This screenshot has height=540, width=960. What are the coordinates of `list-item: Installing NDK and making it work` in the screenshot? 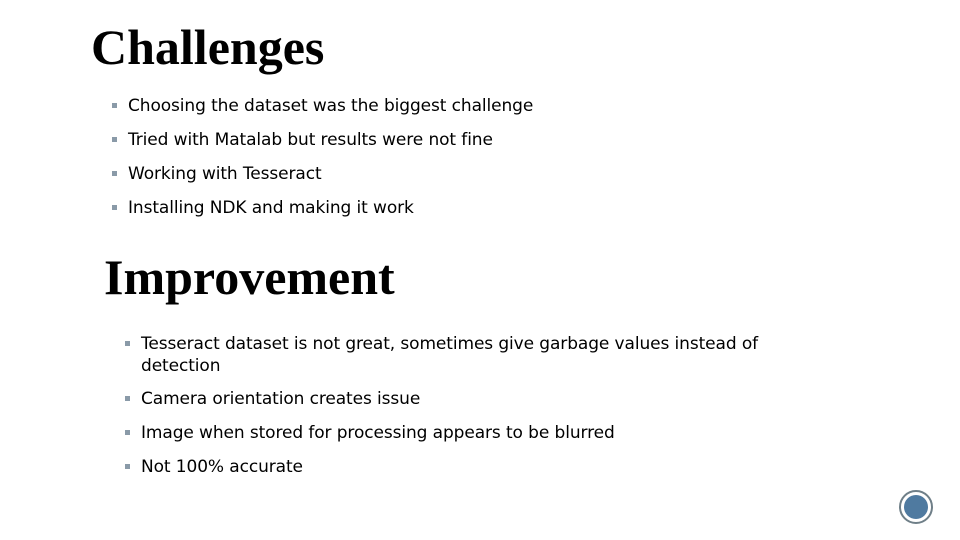 It's located at (412, 208).